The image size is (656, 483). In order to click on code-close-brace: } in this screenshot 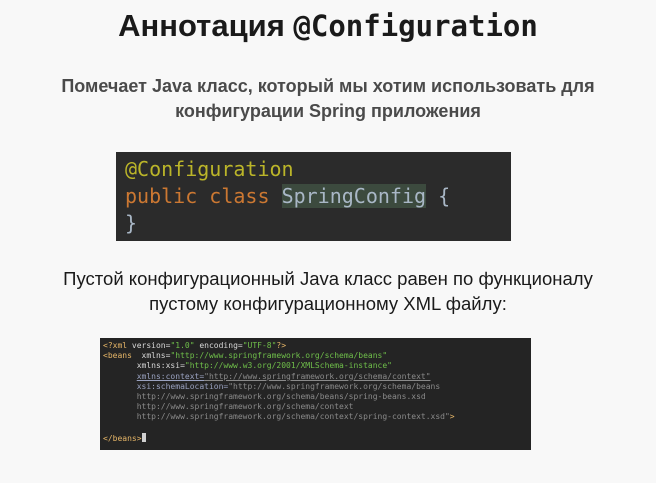, I will do `click(131, 223)`.